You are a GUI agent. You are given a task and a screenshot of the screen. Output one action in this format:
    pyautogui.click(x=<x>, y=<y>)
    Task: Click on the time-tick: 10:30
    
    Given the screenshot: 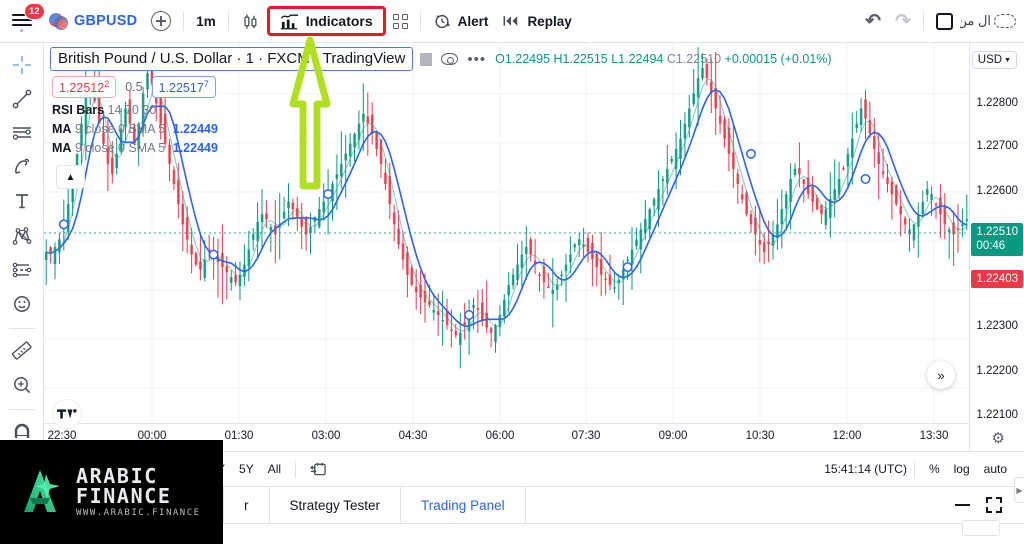 What is the action you would take?
    pyautogui.click(x=760, y=436)
    